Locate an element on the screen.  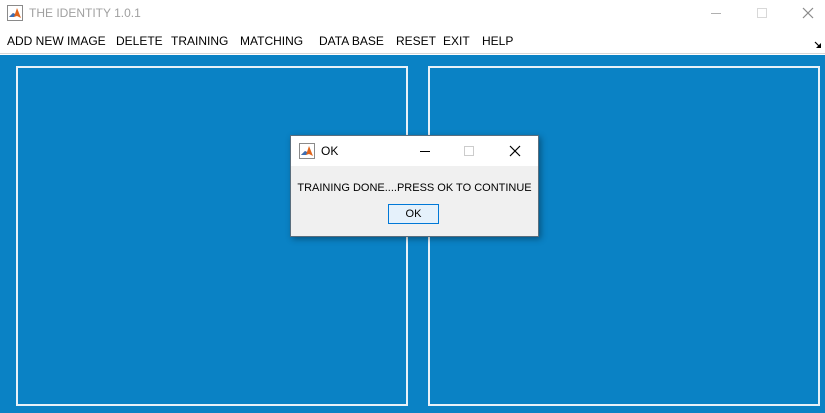
dialog-close-button is located at coordinates (515, 151).